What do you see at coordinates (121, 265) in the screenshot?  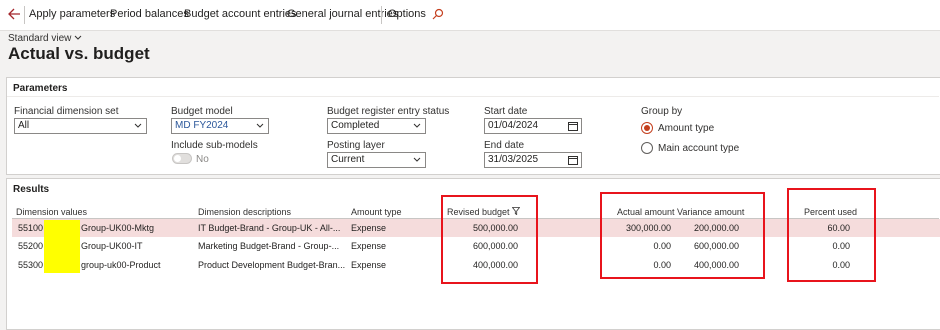 I see `cell-group: group-uk00-Product` at bounding box center [121, 265].